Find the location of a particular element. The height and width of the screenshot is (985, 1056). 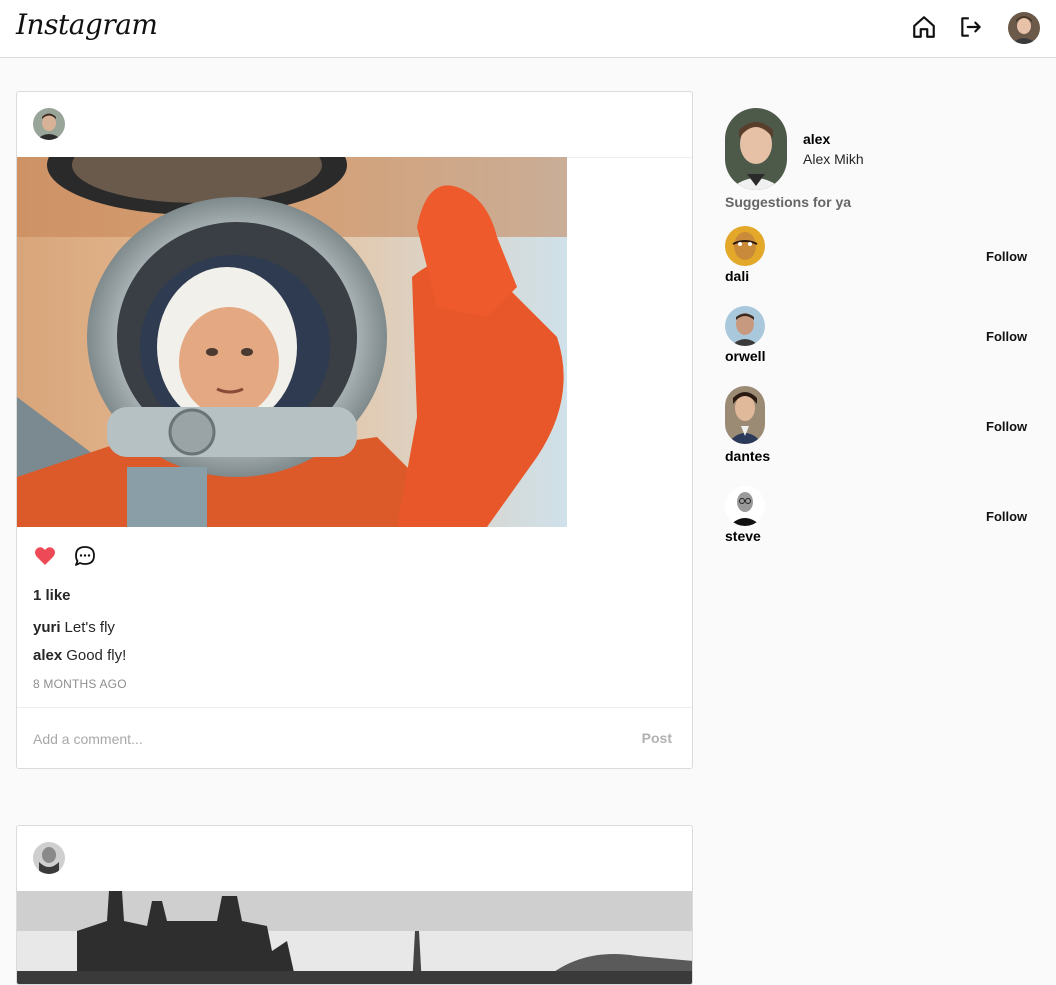

add-comment-row: Post is located at coordinates (354, 737).